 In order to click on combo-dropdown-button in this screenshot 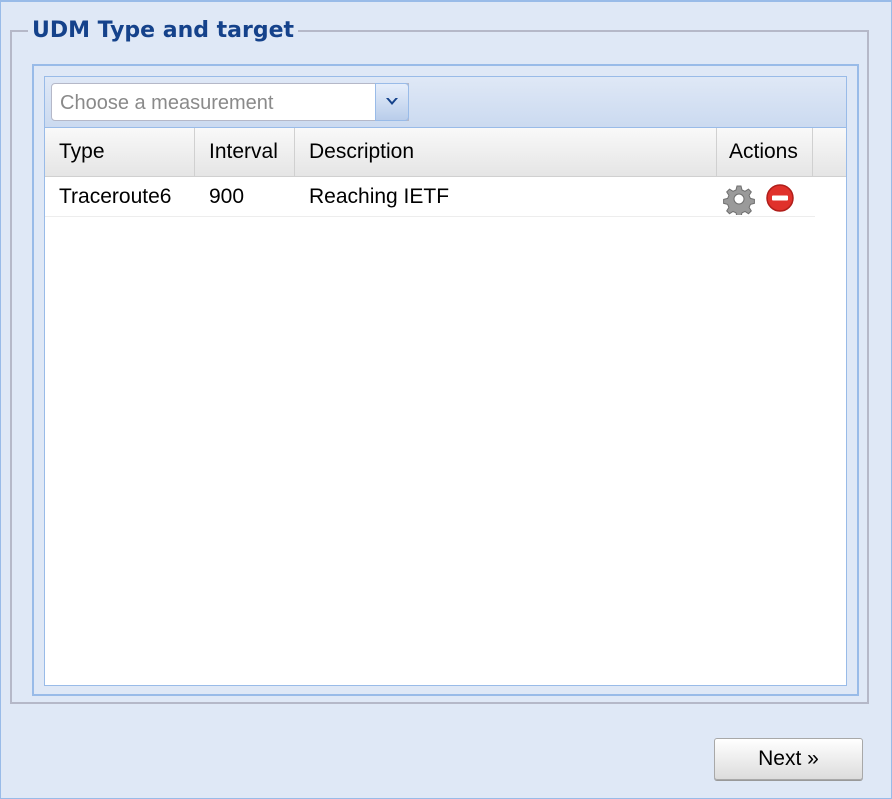, I will do `click(392, 102)`.